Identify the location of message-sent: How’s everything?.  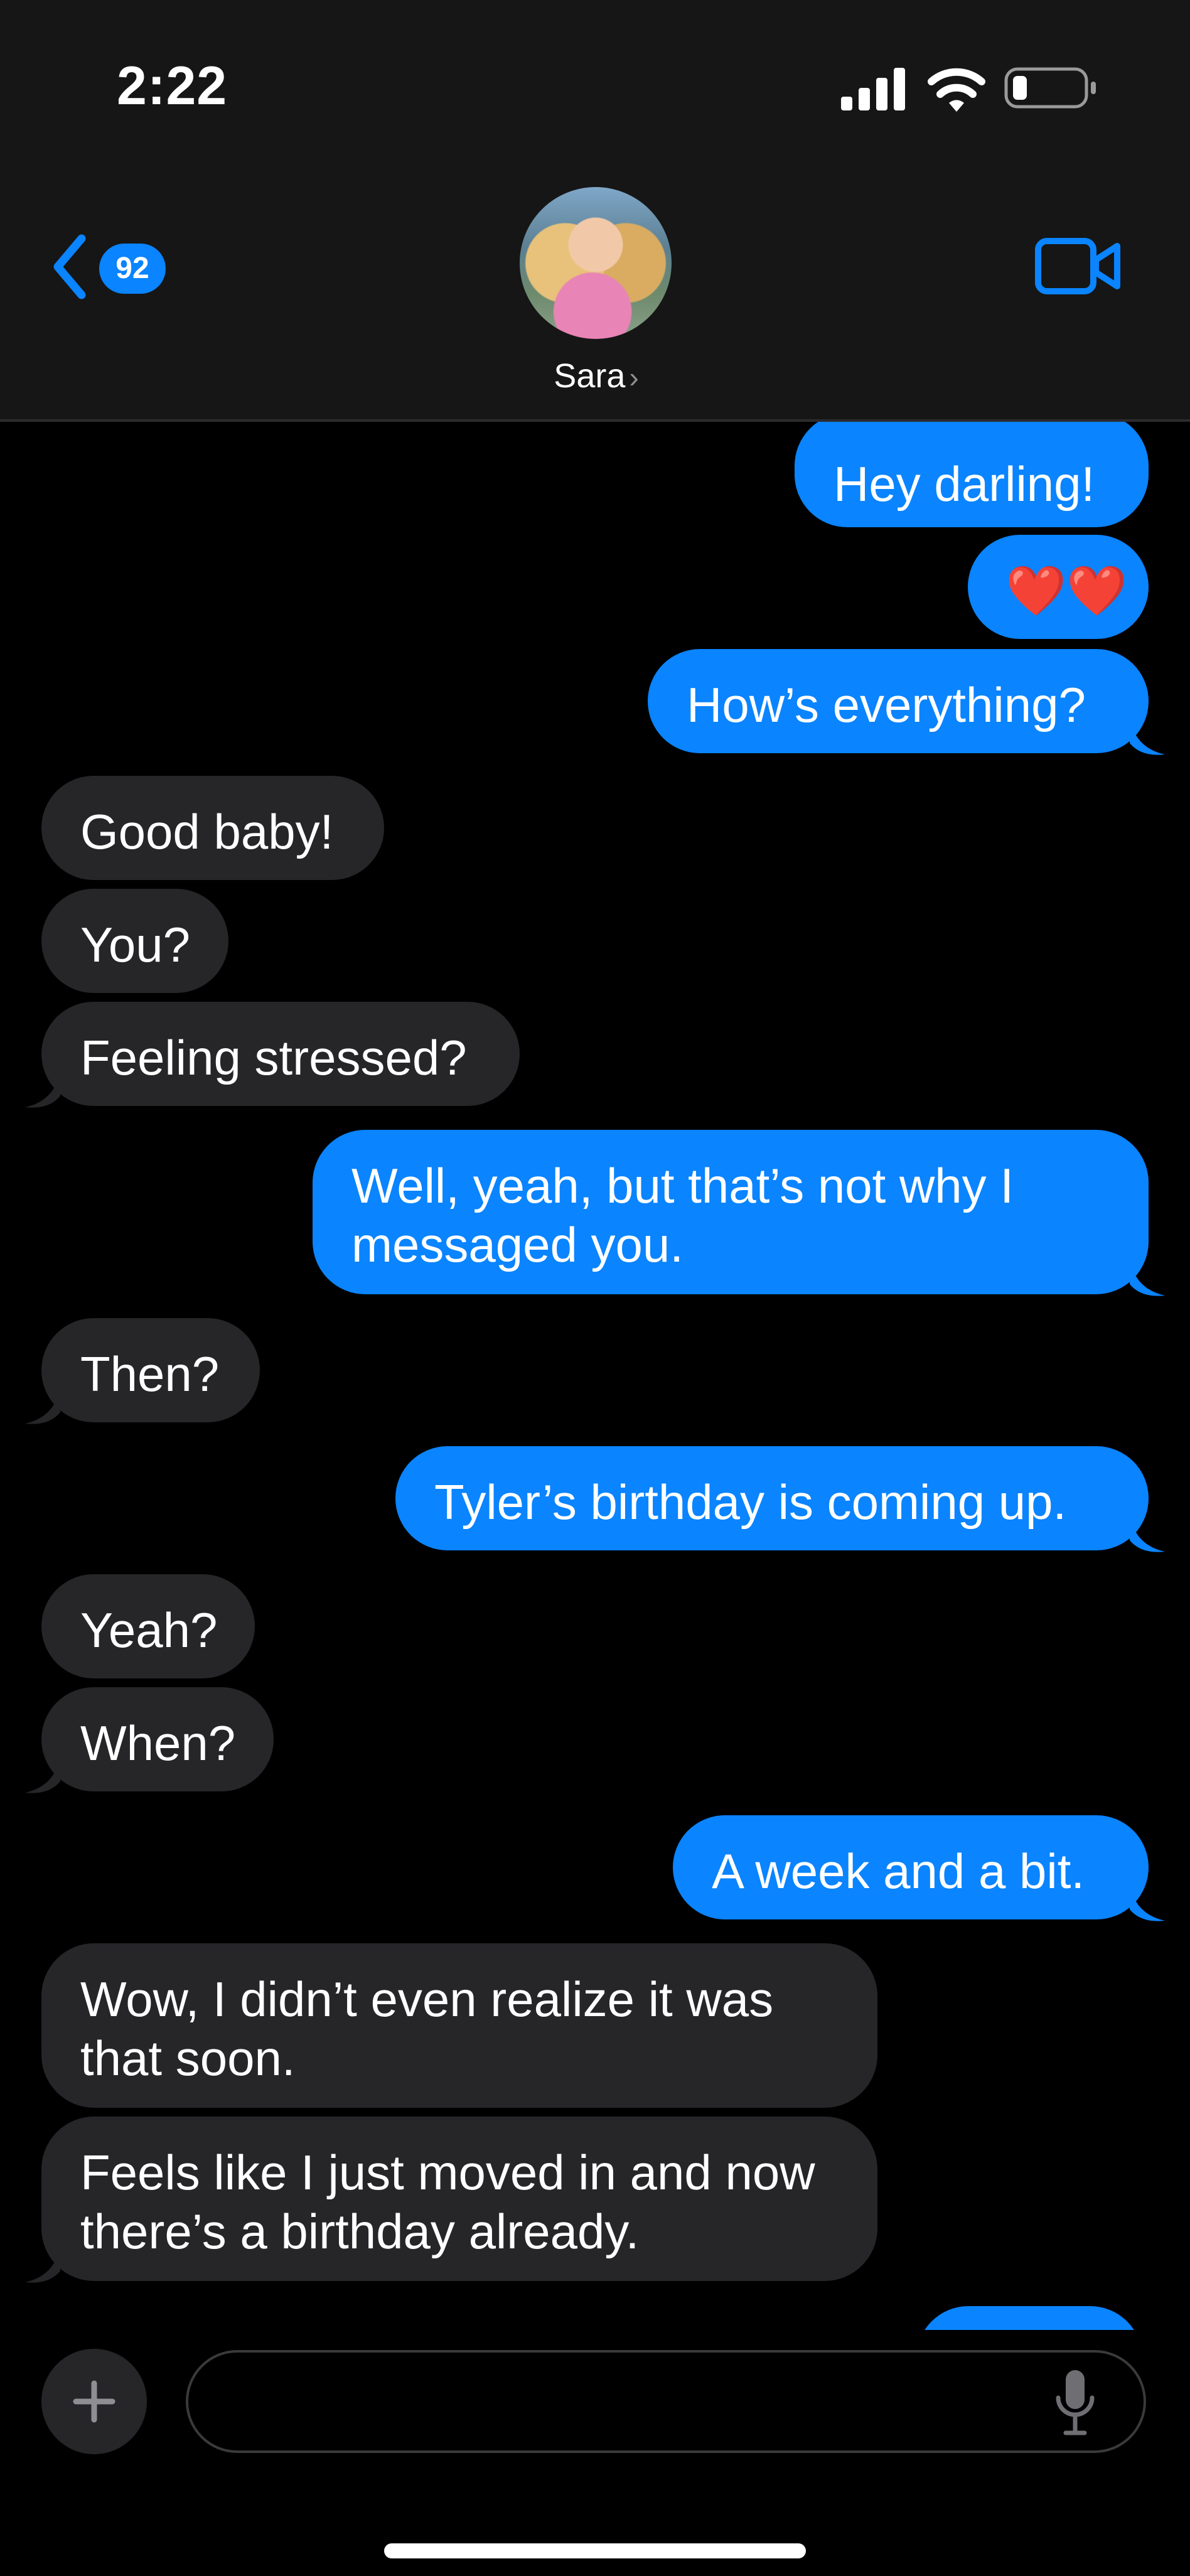
(898, 701).